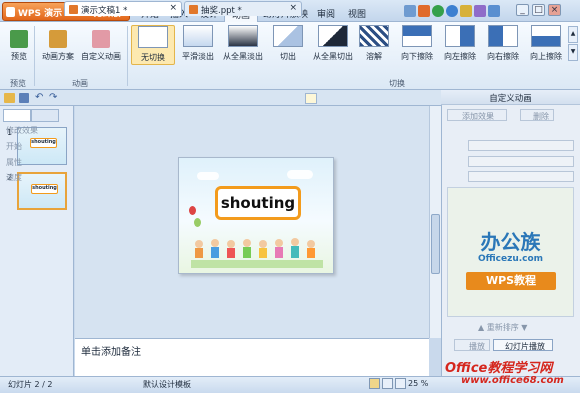 Image resolution: width=580 pixels, height=393 pixels. I want to click on animation-scheme-label: 动画方案, so click(58, 56).